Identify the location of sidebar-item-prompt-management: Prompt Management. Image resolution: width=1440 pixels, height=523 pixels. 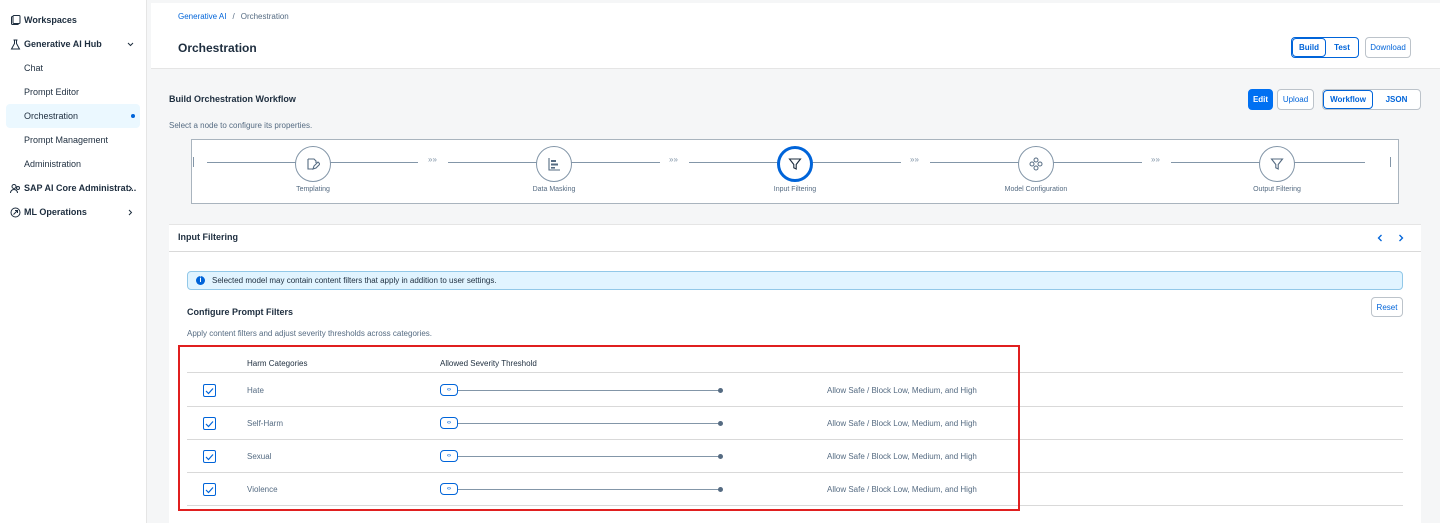
(73, 140).